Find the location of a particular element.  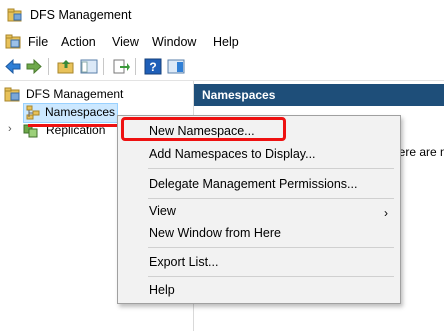

forward-arrow-icon is located at coordinates (34, 66).